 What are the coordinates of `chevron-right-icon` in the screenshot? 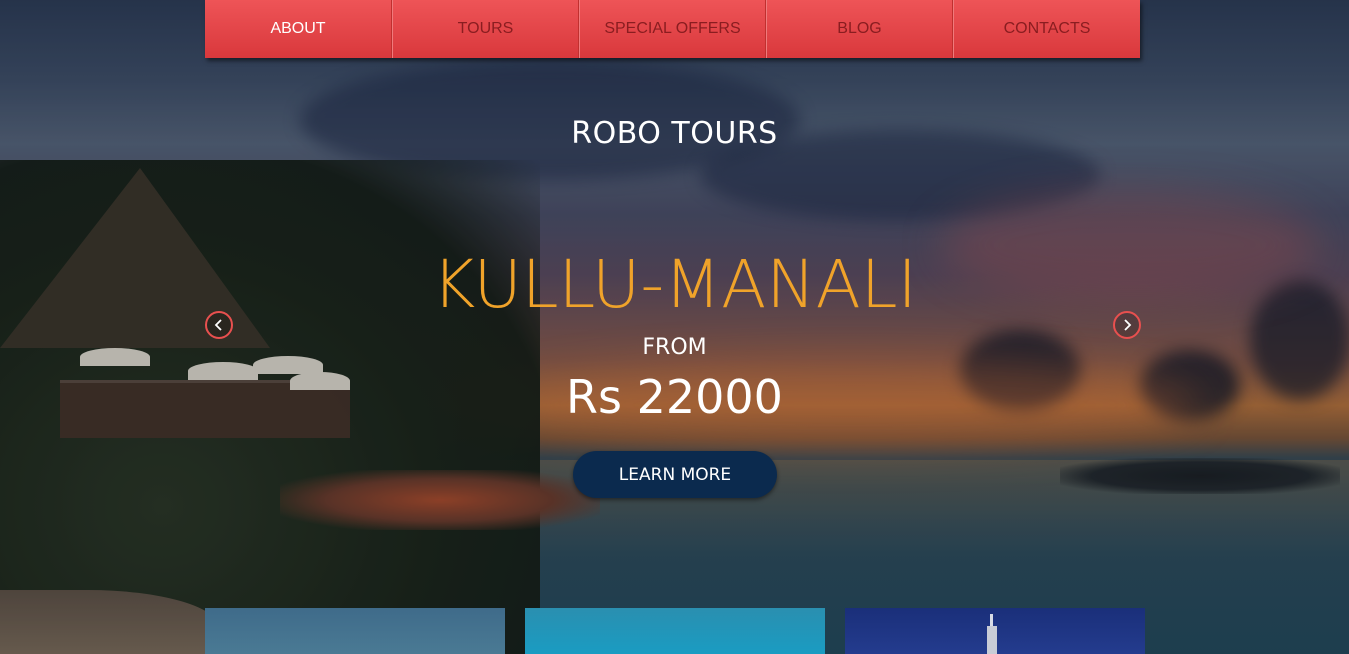 It's located at (1128, 325).